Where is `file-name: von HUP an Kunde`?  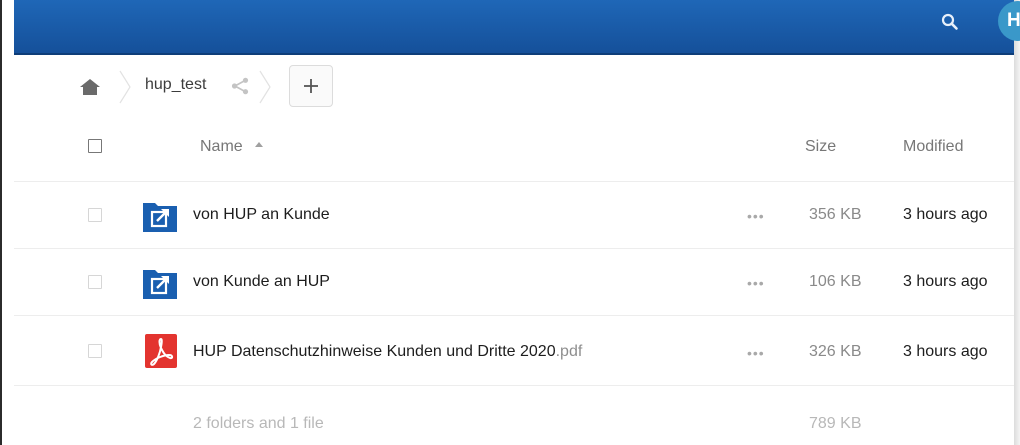
file-name: von HUP an Kunde is located at coordinates (261, 215).